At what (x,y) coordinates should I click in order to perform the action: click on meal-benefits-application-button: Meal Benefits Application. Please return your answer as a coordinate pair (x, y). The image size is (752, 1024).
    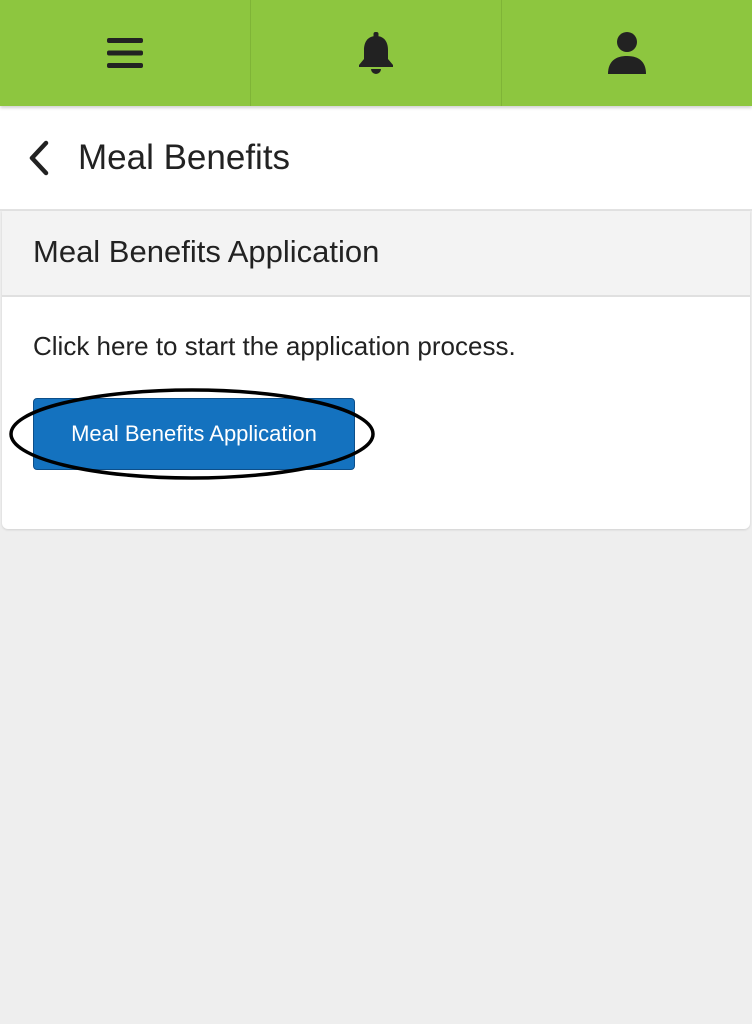
    Looking at the image, I should click on (194, 434).